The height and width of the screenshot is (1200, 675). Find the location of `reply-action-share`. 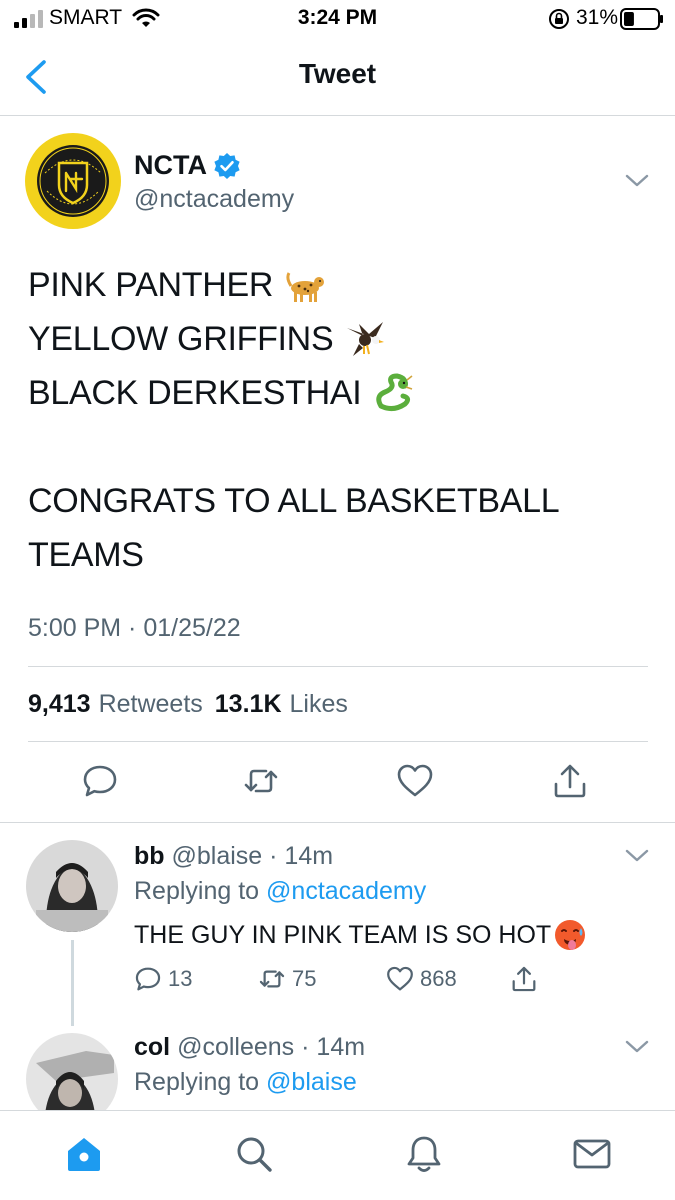

reply-action-share is located at coordinates (527, 979).